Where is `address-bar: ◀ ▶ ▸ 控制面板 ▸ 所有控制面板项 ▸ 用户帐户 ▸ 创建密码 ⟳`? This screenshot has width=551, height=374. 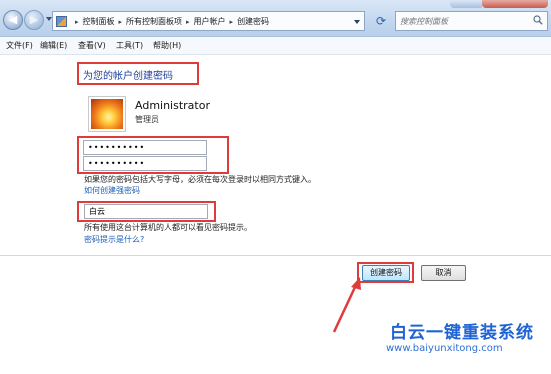
address-bar: ◀ ▶ ▸ 控制面板 ▸ 所有控制面板项 ▸ 用户帐户 ▸ 创建密码 ⟳ is located at coordinates (275, 18).